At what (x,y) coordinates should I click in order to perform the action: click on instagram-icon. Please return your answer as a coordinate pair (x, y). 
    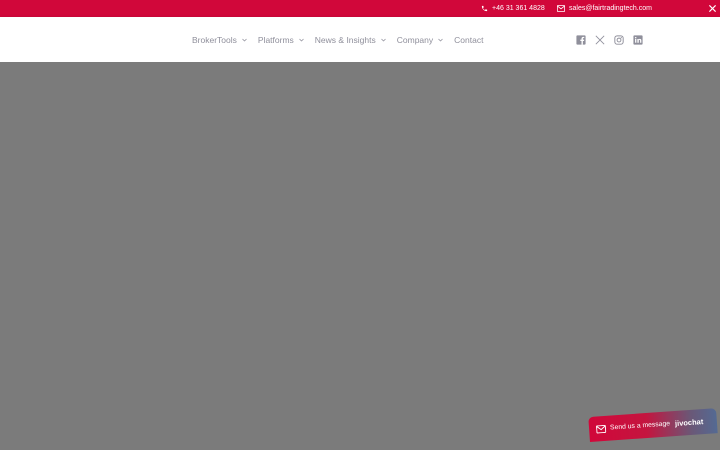
    Looking at the image, I should click on (619, 39).